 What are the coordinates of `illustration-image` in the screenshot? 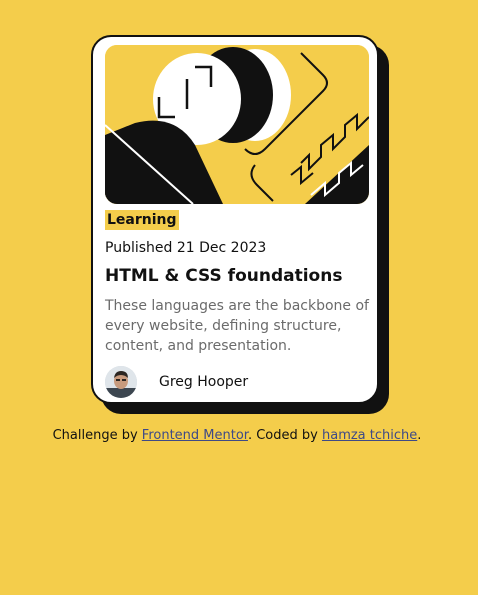 It's located at (237, 124).